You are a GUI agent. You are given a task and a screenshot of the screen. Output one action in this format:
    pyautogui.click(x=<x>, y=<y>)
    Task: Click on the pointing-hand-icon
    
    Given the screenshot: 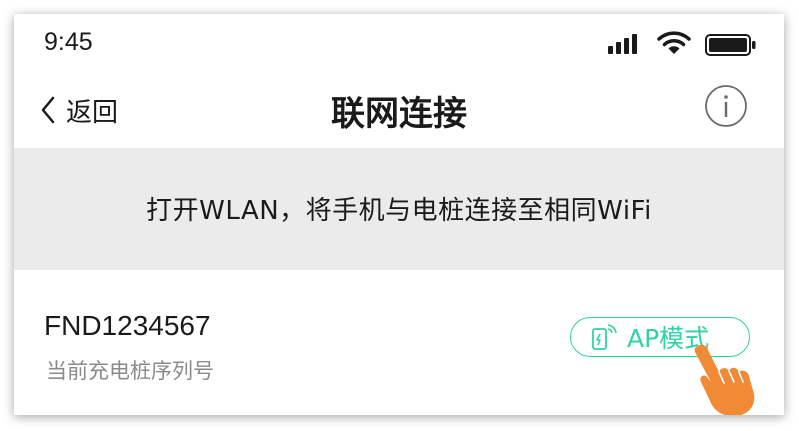 What is the action you would take?
    pyautogui.click(x=724, y=379)
    